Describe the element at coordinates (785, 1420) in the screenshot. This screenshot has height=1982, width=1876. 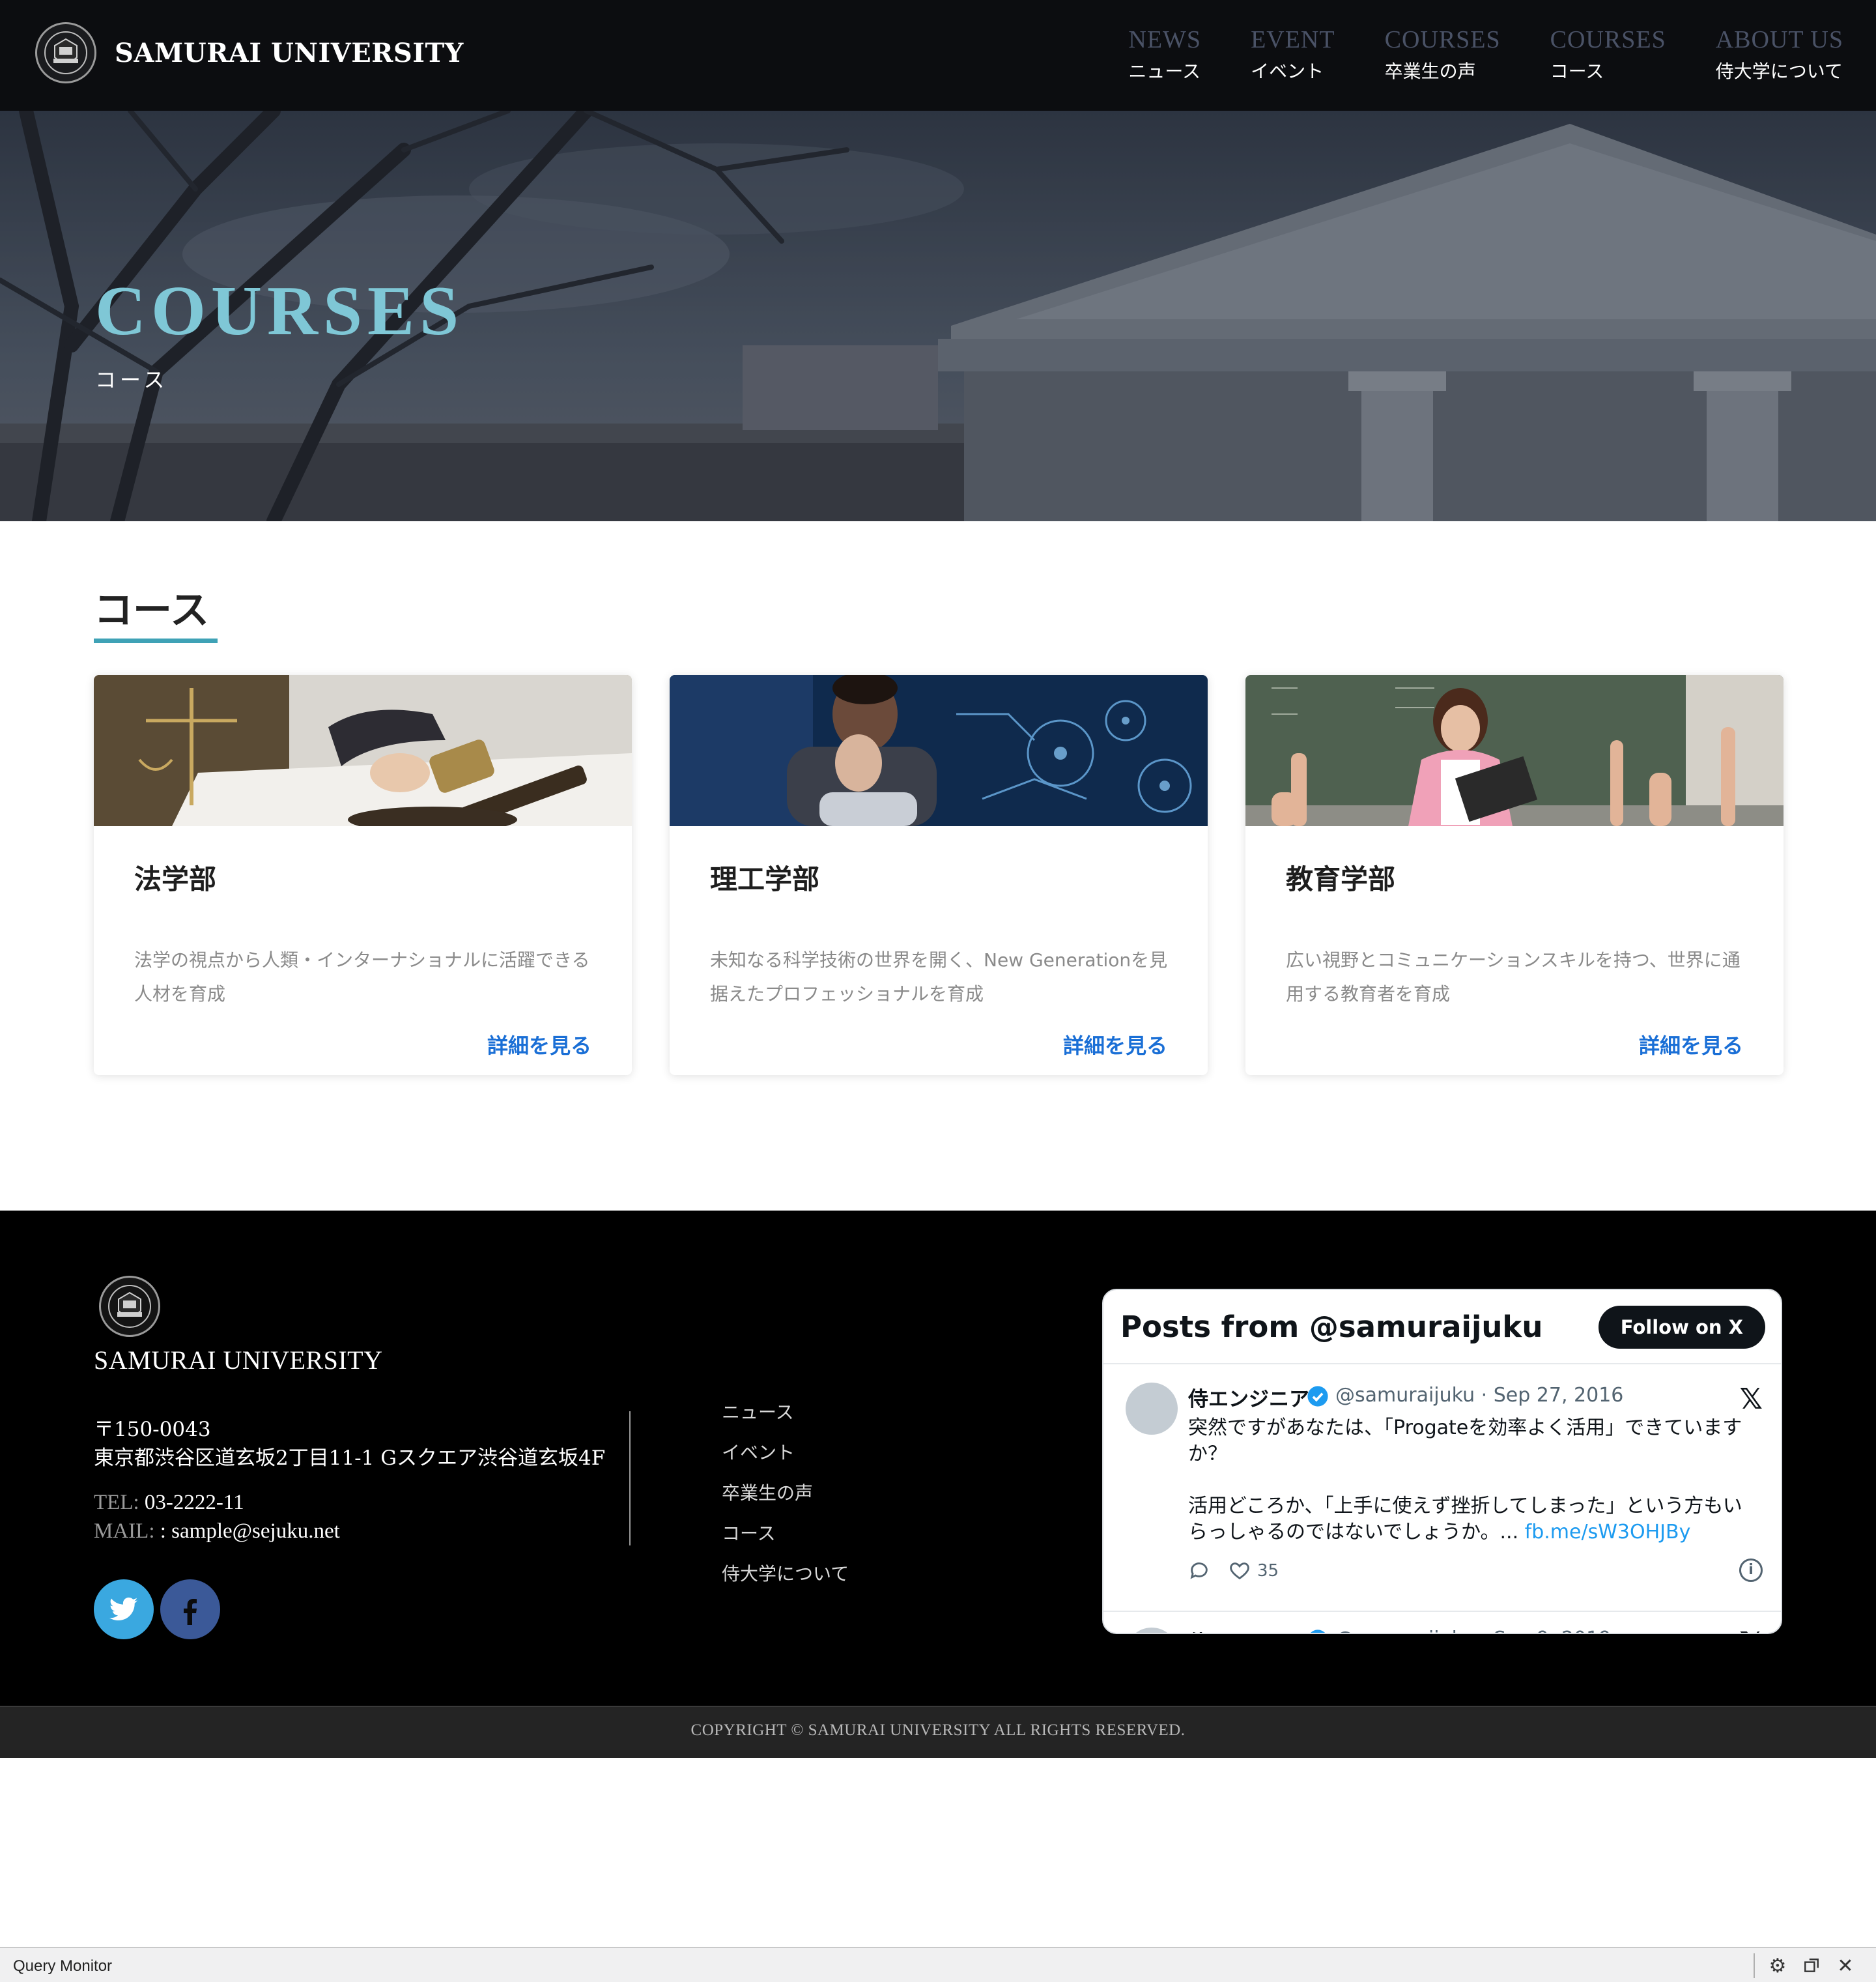
I see `footer-nav-news: ニュース` at that location.